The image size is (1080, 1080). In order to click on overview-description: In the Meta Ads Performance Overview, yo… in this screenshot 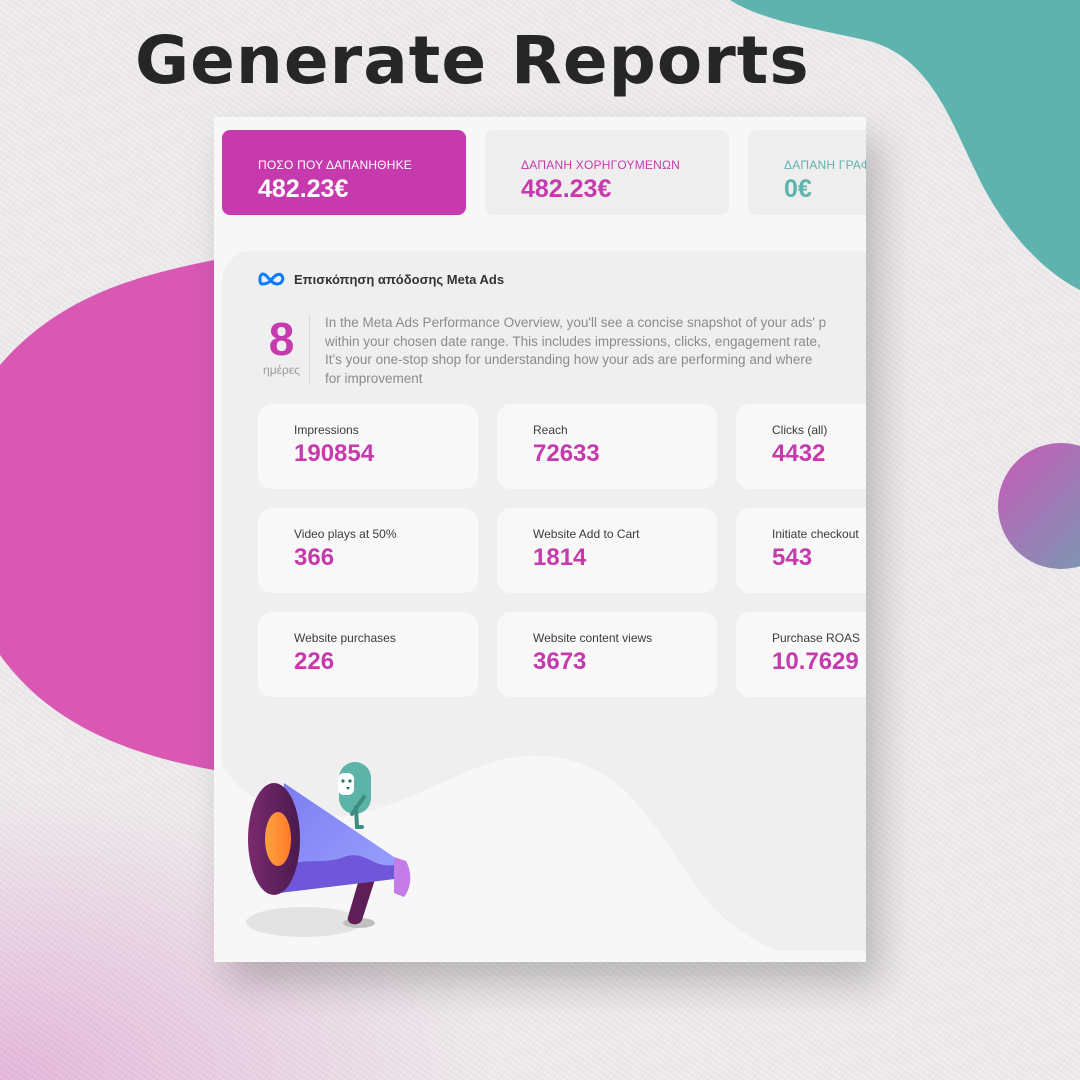, I will do `click(595, 351)`.